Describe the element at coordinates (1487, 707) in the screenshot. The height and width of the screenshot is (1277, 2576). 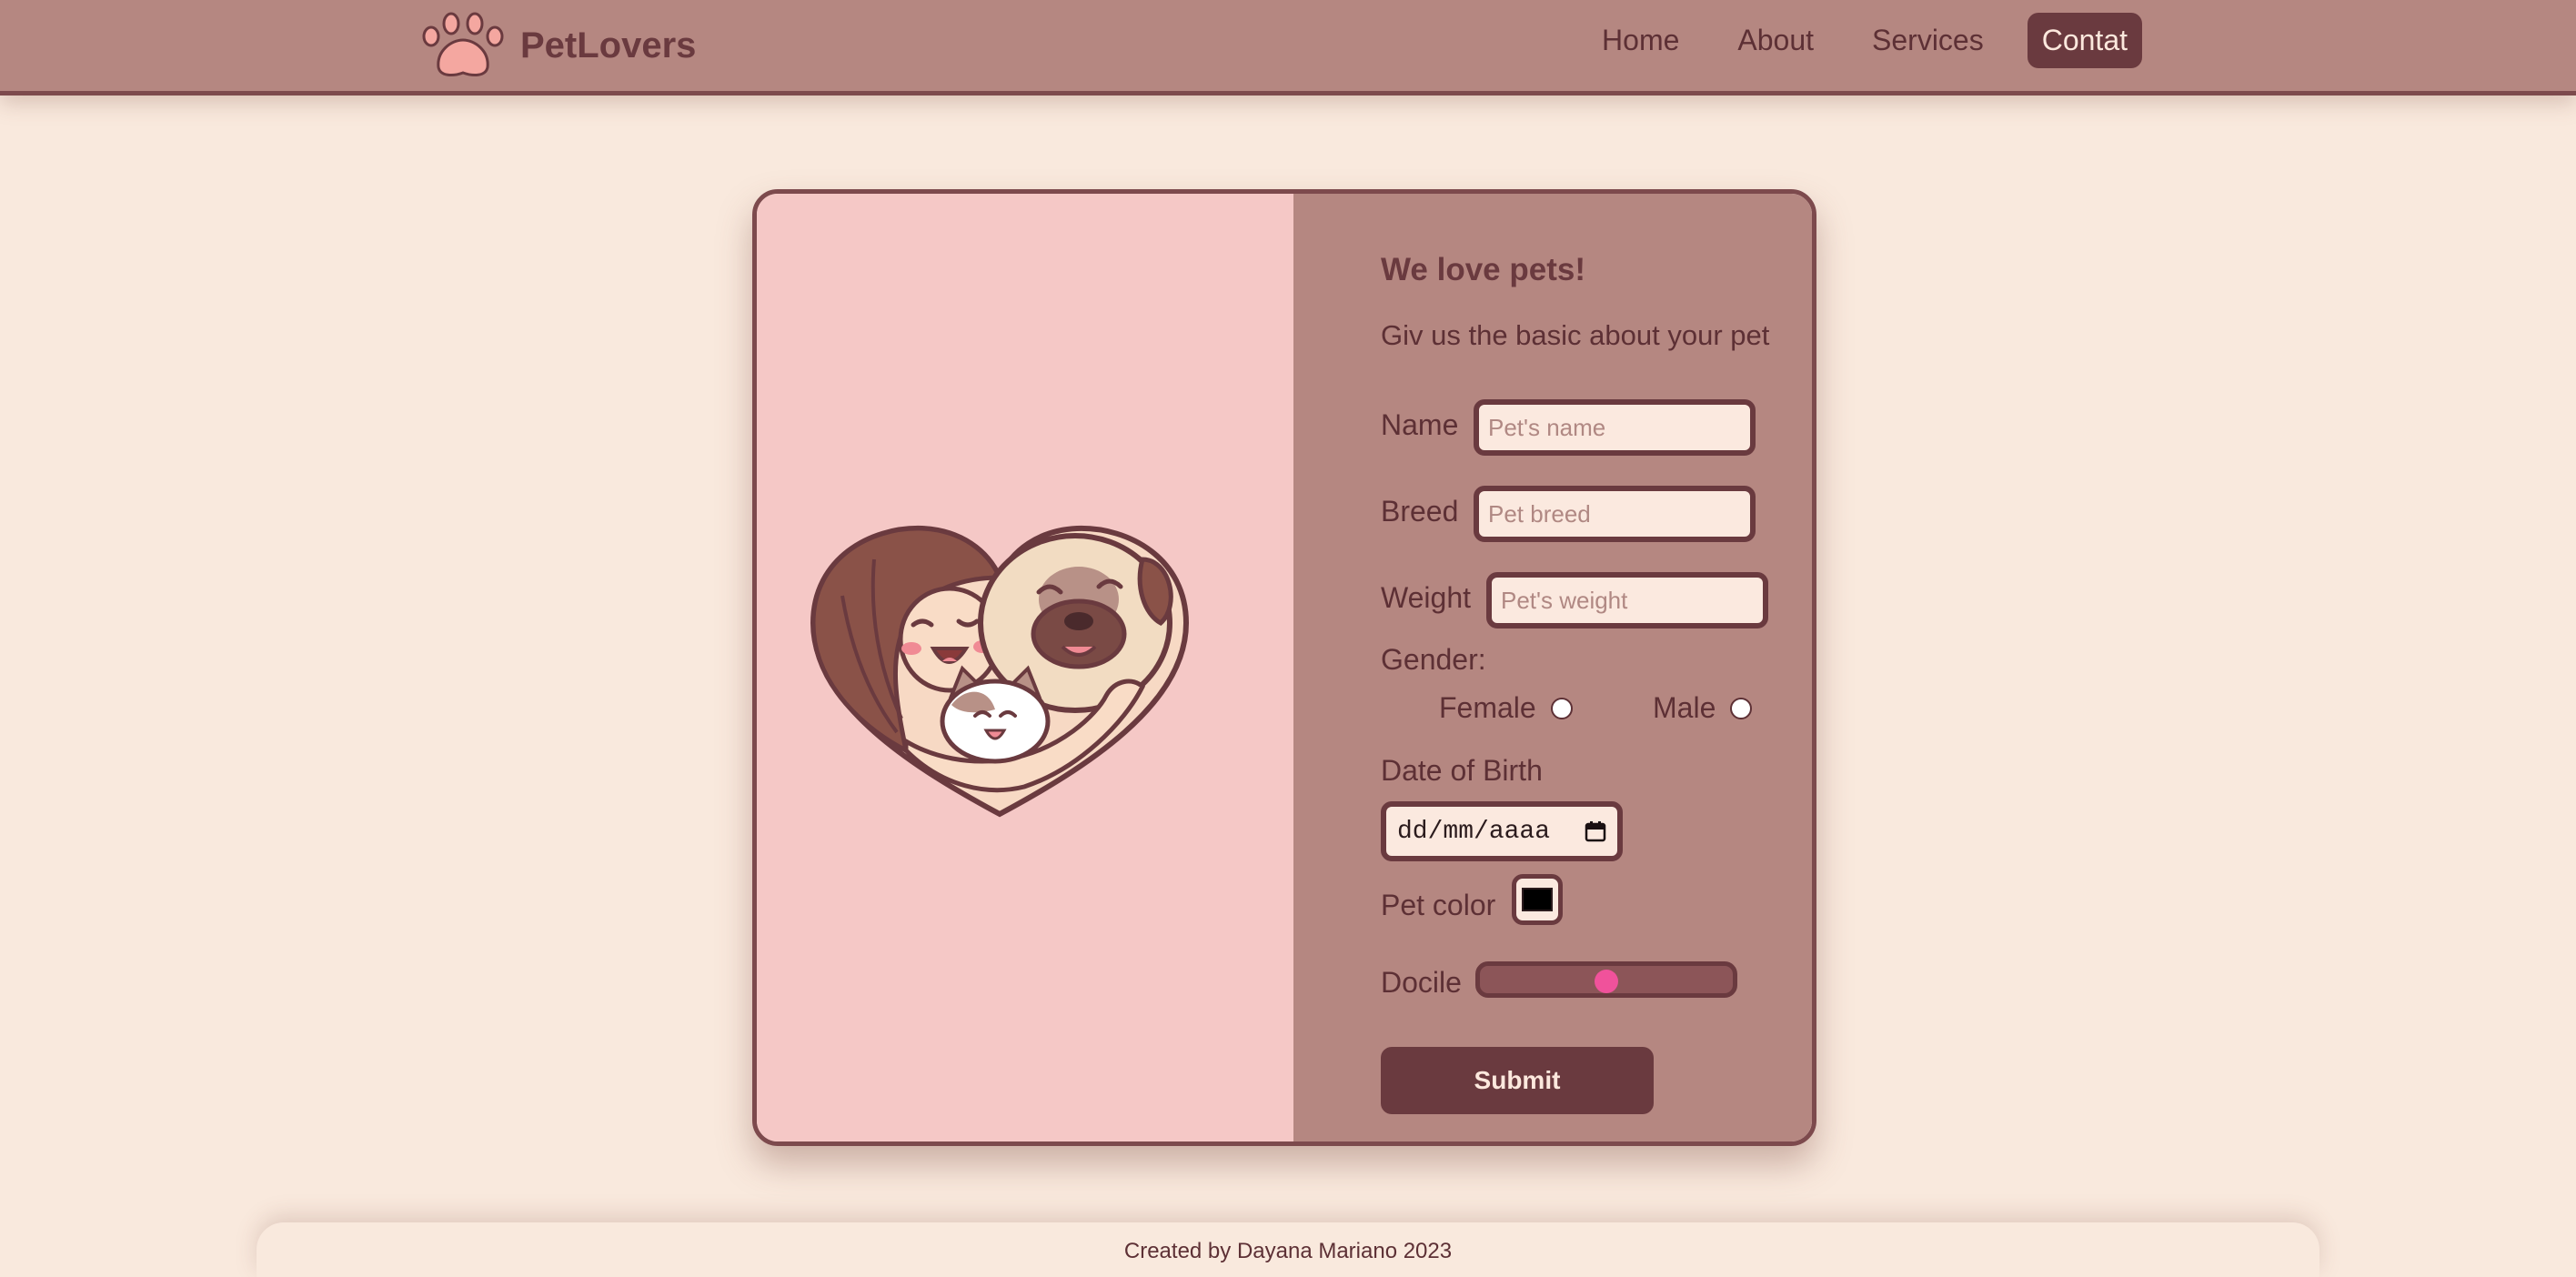
I see `gender-female-label: Female` at that location.